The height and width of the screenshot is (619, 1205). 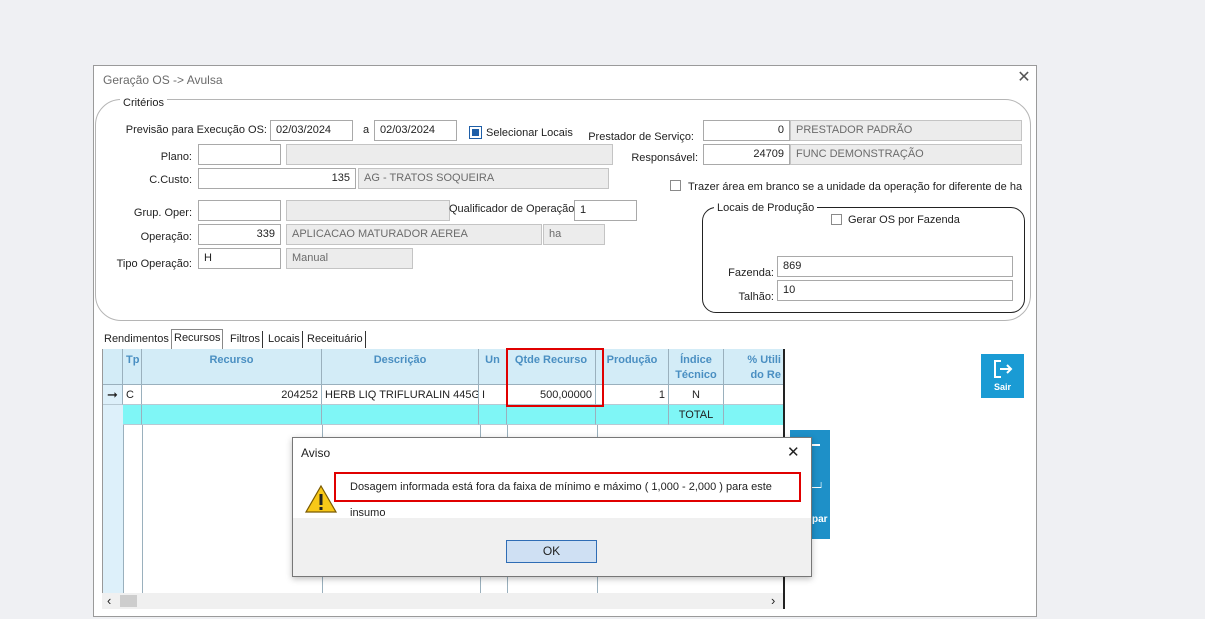 I want to click on sair-label: Sair, so click(x=1002, y=387).